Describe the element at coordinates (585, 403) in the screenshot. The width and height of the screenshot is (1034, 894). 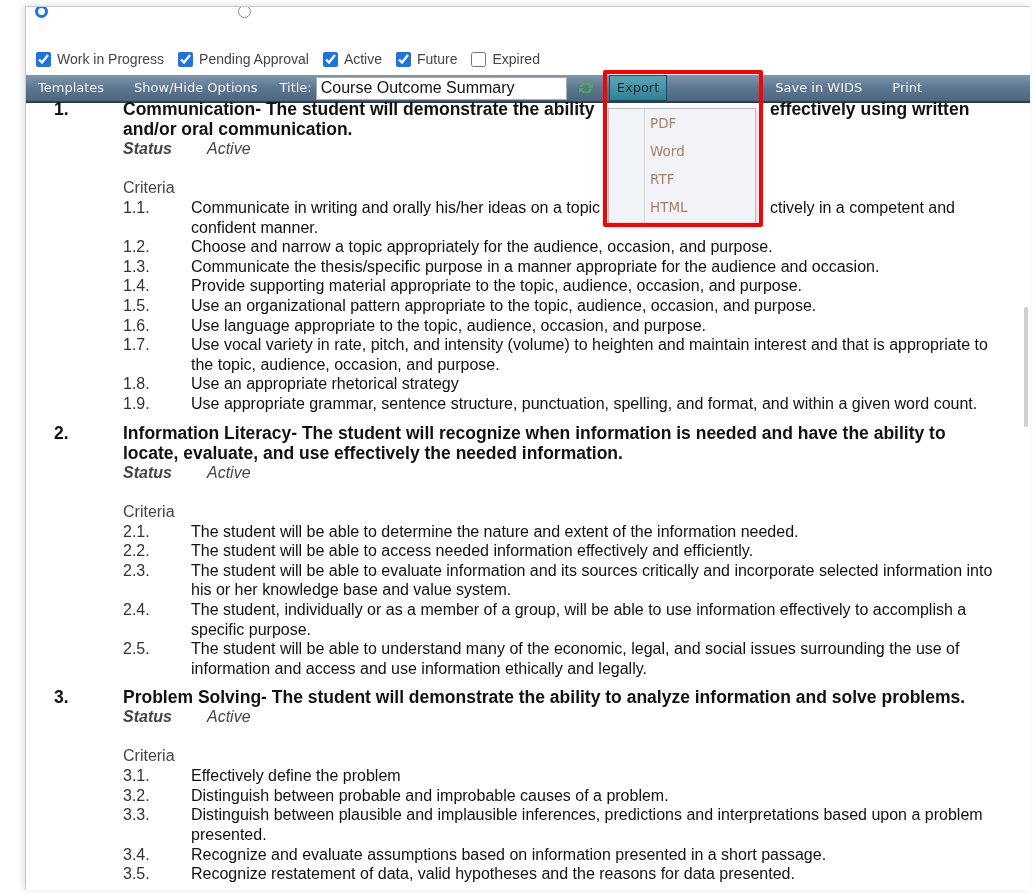
I see `criterion-text: Use appropriate grammar, sentence structure, punctuation, spelling, and format, and within a given word count.` at that location.